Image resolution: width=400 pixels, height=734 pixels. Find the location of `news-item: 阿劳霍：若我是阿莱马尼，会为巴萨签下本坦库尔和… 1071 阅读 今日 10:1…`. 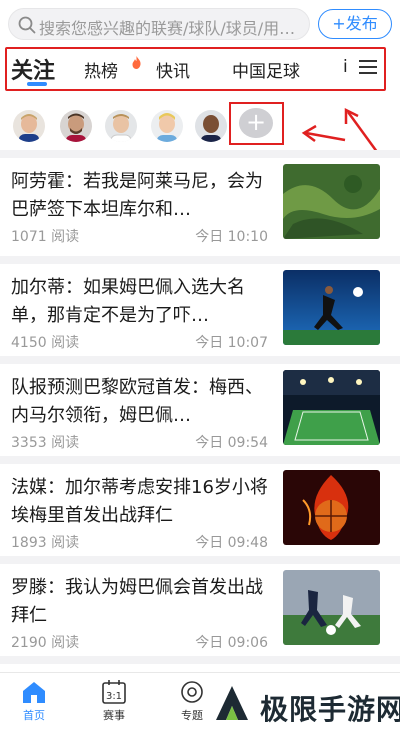

news-item: 阿劳霍：若我是阿莱马尼，会为巴萨签下本坦库尔和… 1071 阅读 今日 10:1… is located at coordinates (200, 208).